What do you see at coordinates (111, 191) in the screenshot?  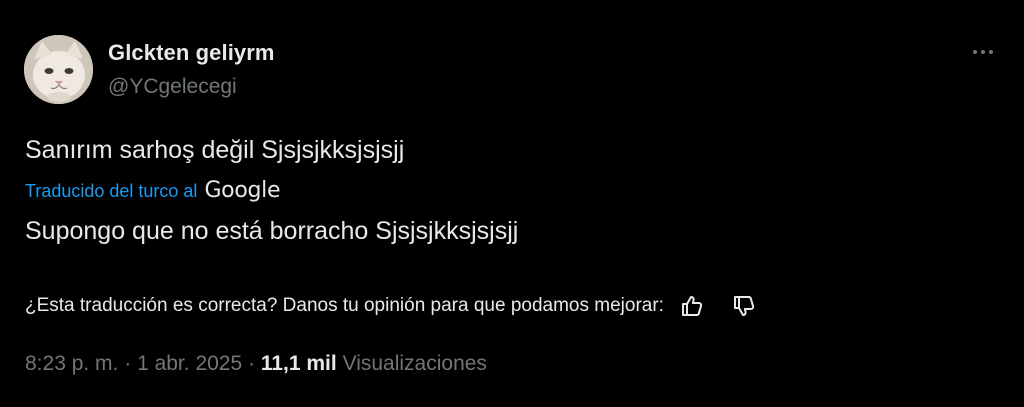 I see `translation-label: Traducido del turco al` at bounding box center [111, 191].